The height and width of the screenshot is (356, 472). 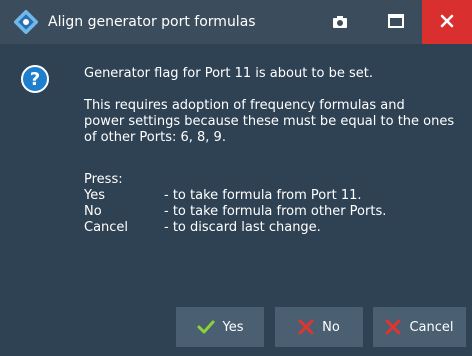 I want to click on maximize-icon, so click(x=396, y=22).